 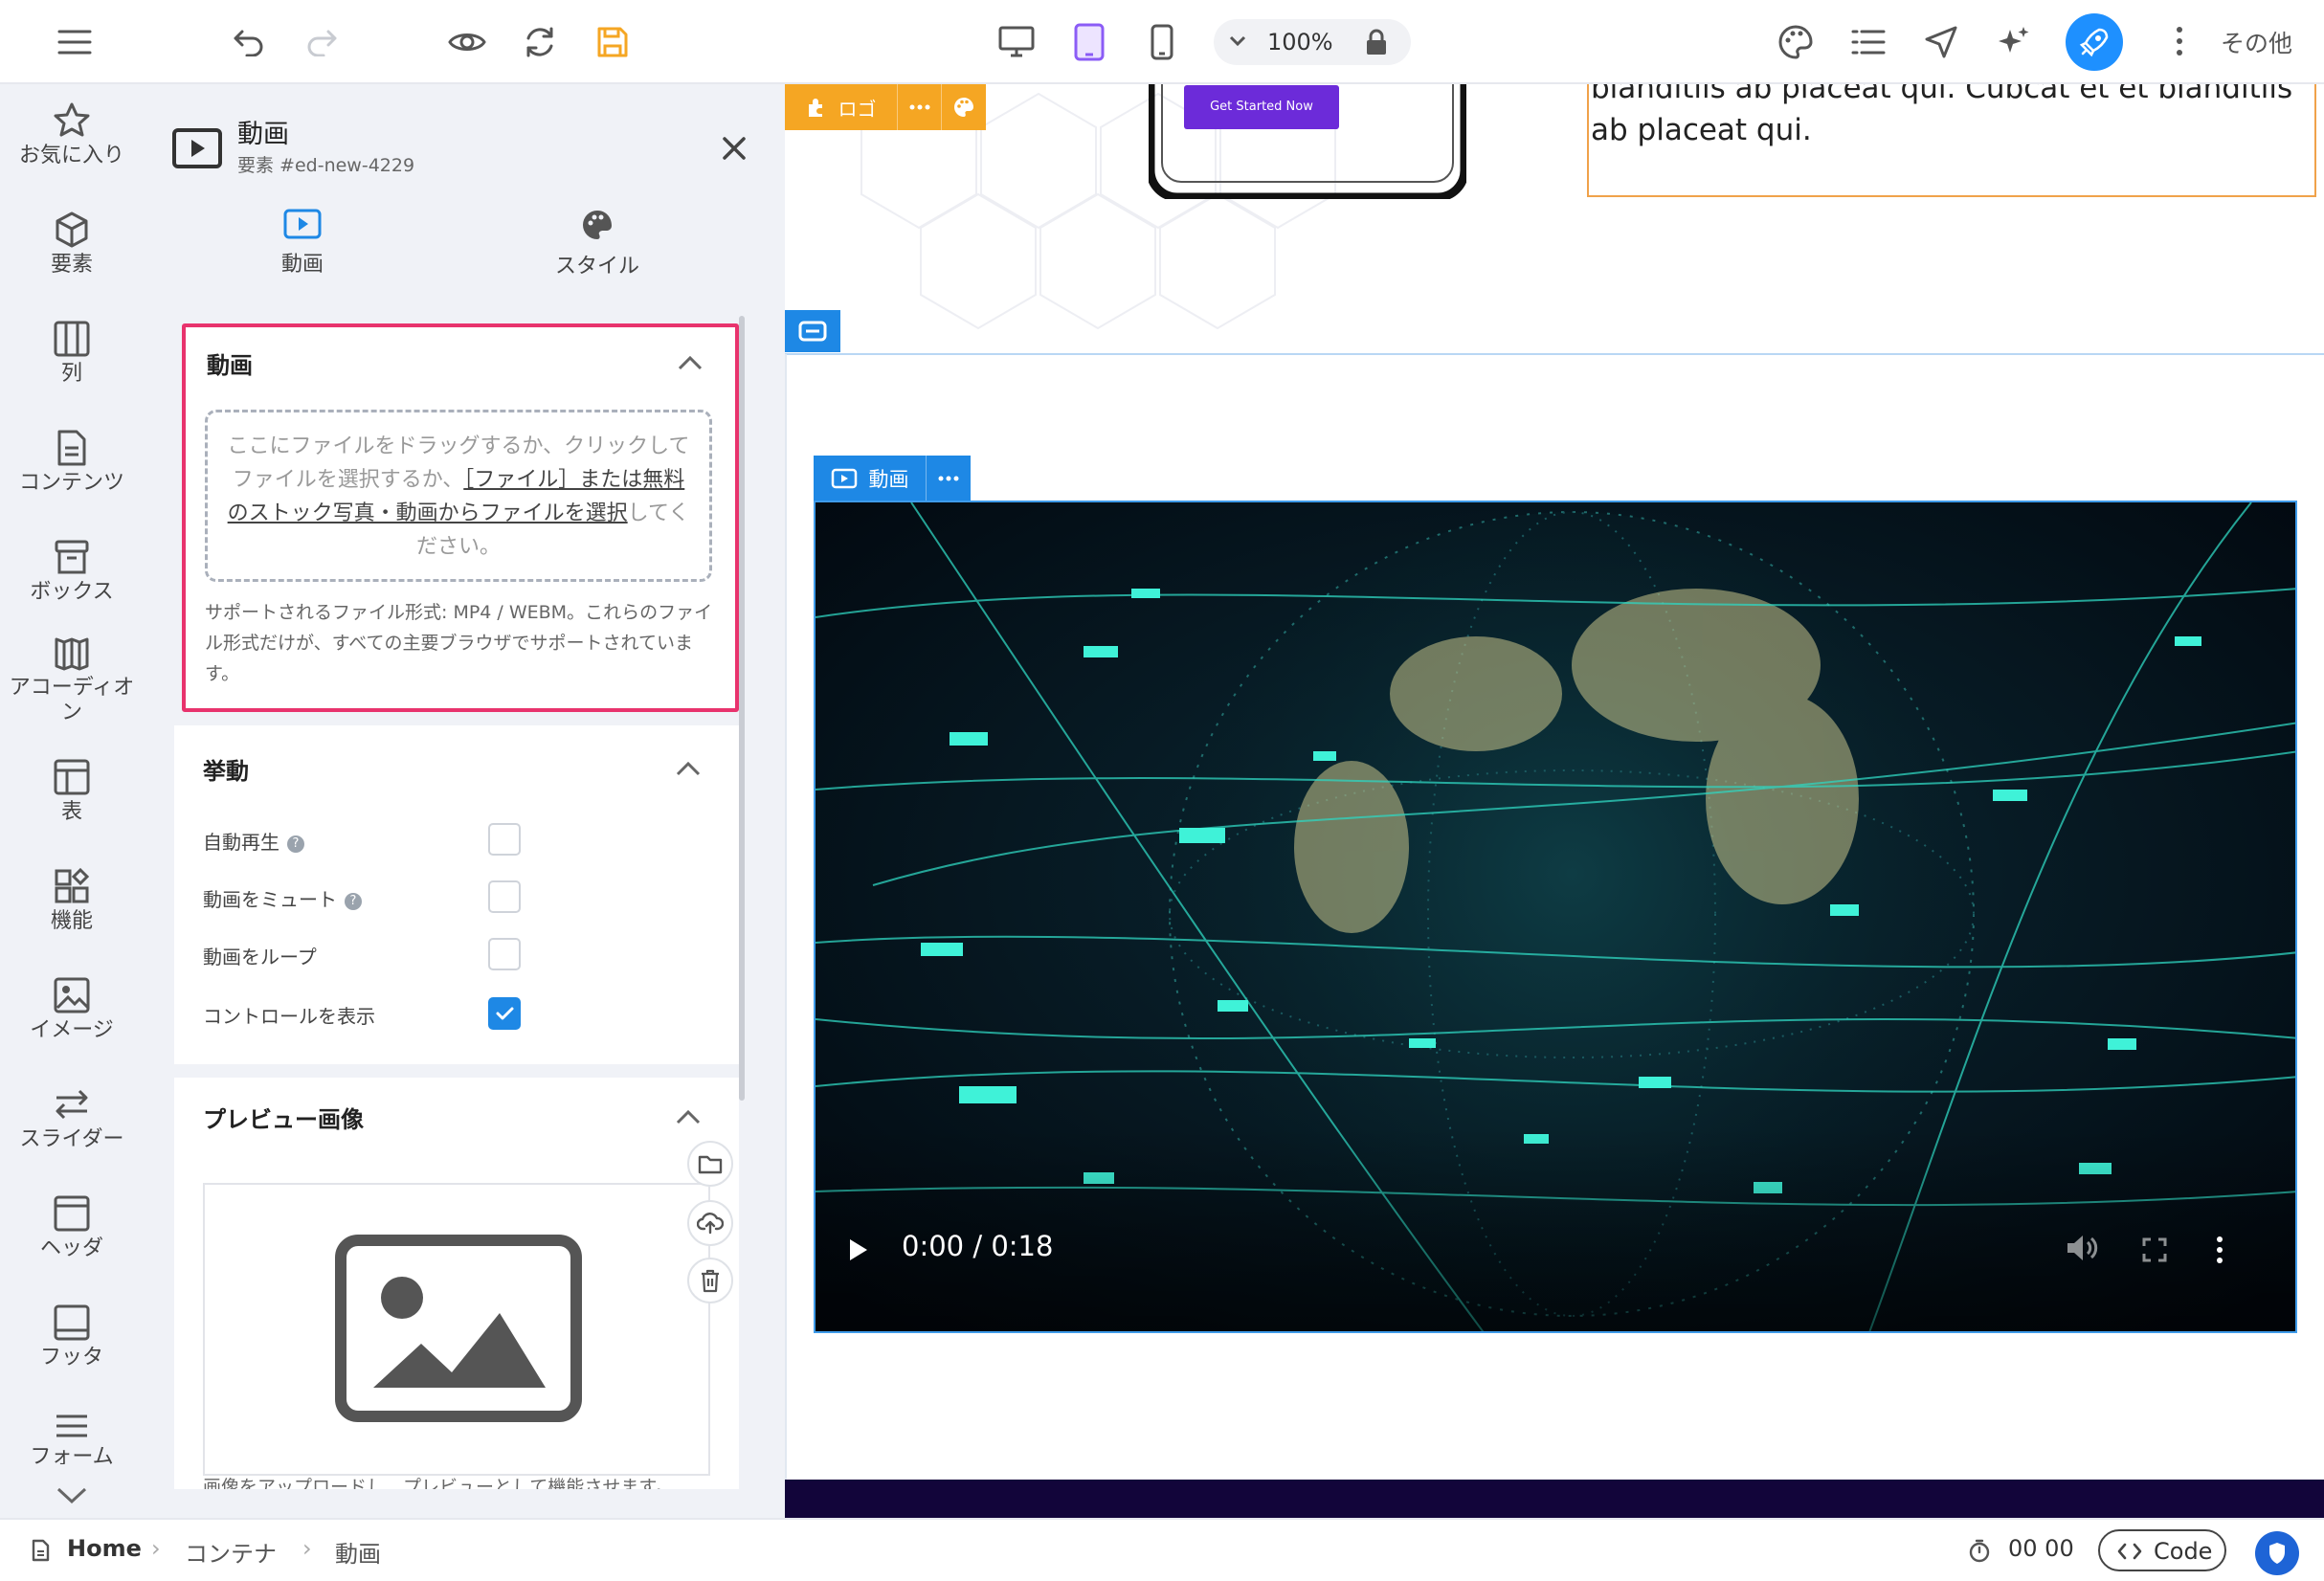 What do you see at coordinates (72, 679) in the screenshot?
I see `sidebar-item-accordion: アコーディオン` at bounding box center [72, 679].